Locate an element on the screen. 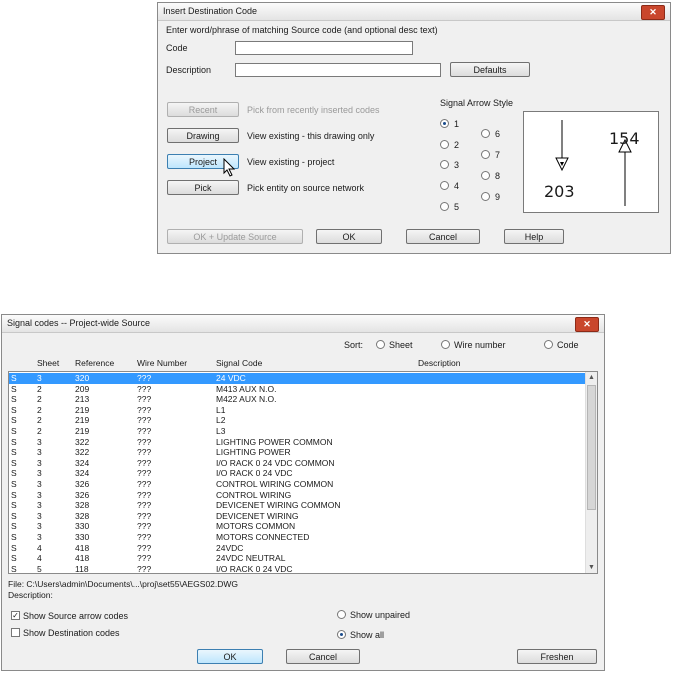 The height and width of the screenshot is (674, 673). table-row: S 4 418??? 24VDC is located at coordinates (303, 548).